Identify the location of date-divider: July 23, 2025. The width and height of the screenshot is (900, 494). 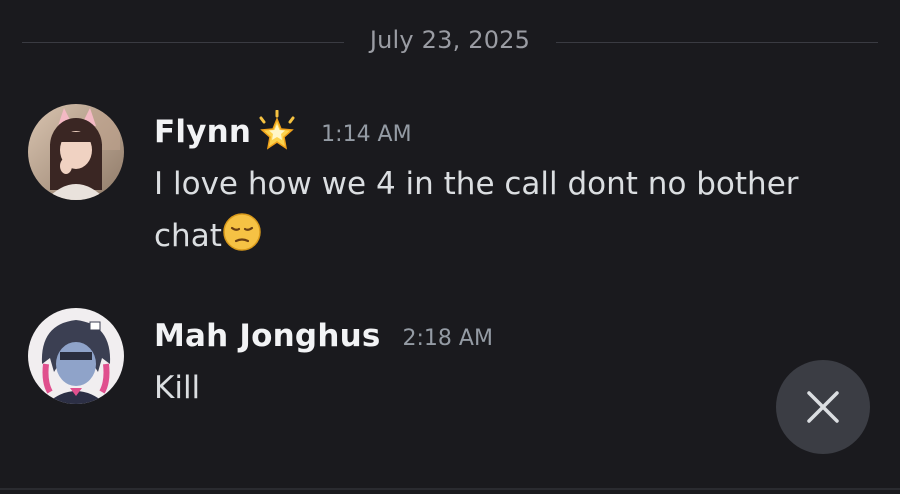
(450, 42).